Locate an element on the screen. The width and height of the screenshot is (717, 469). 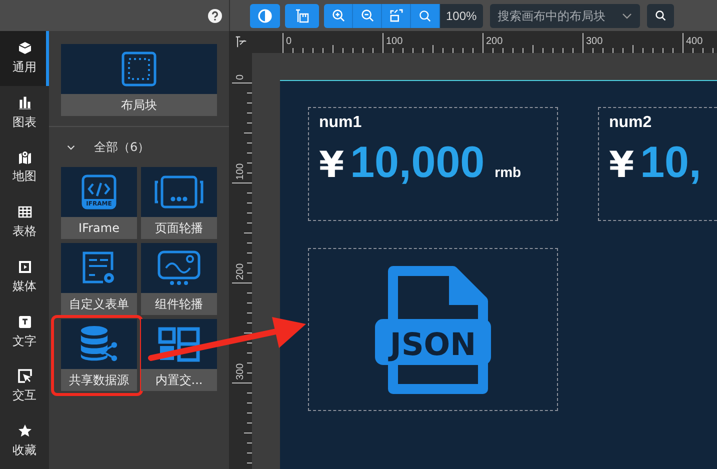
database-share-icon is located at coordinates (99, 344).